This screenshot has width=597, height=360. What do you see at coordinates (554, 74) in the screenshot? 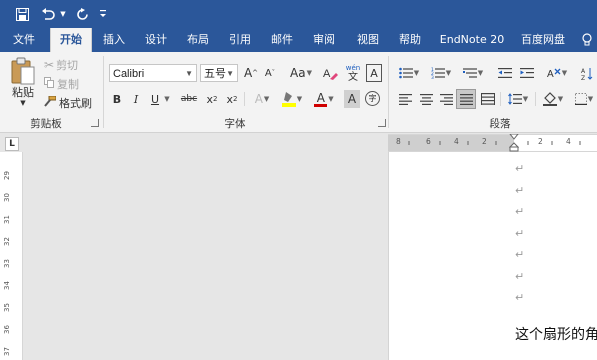
I see `chinese-layout-icon: A` at bounding box center [554, 74].